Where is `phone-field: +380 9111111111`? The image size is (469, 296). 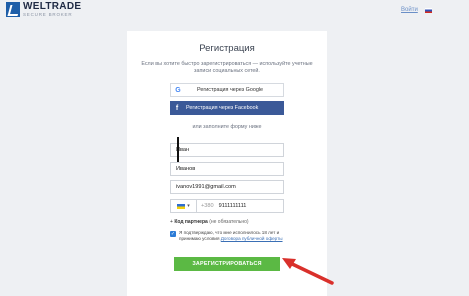
phone-field: +380 9111111111 is located at coordinates (240, 206).